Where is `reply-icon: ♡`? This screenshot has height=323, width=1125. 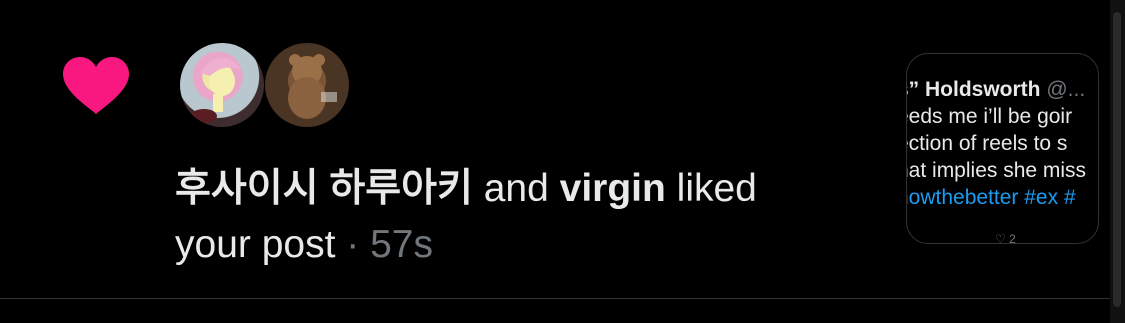 reply-icon: ♡ is located at coordinates (1000, 238).